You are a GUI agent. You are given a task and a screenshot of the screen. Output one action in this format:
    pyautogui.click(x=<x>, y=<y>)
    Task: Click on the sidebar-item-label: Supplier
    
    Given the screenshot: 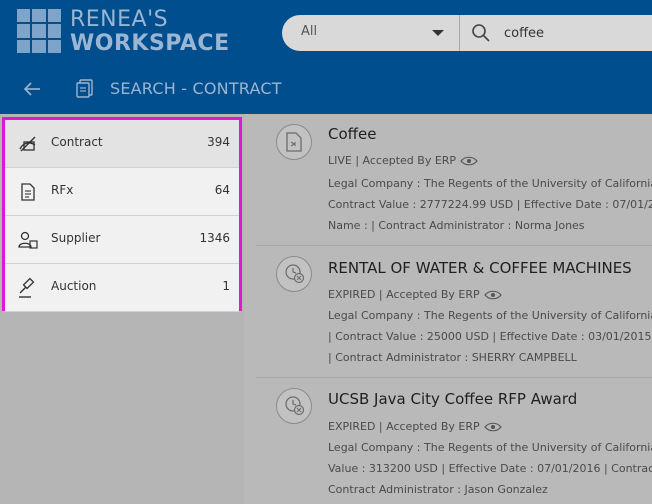 What is the action you would take?
    pyautogui.click(x=76, y=238)
    